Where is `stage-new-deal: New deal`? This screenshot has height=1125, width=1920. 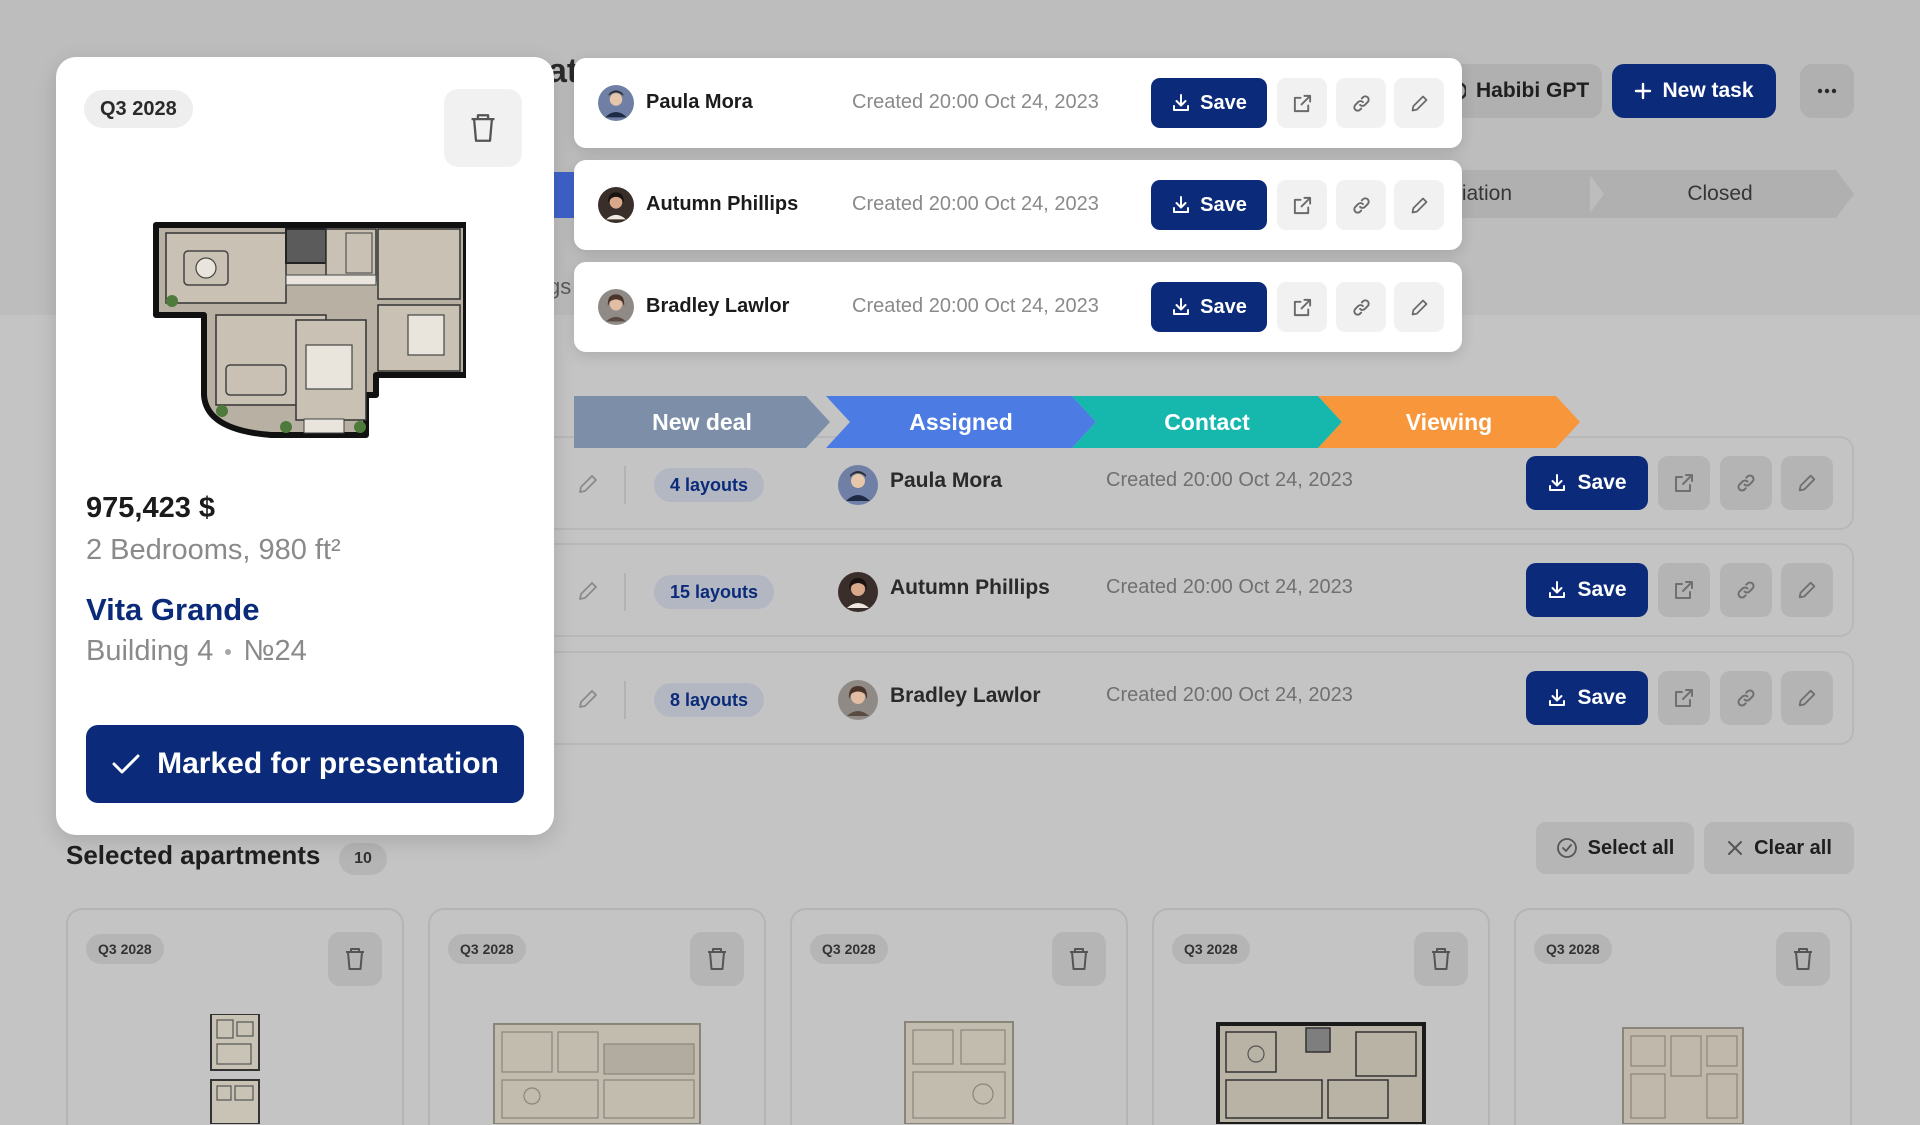
stage-new-deal: New deal is located at coordinates (702, 422).